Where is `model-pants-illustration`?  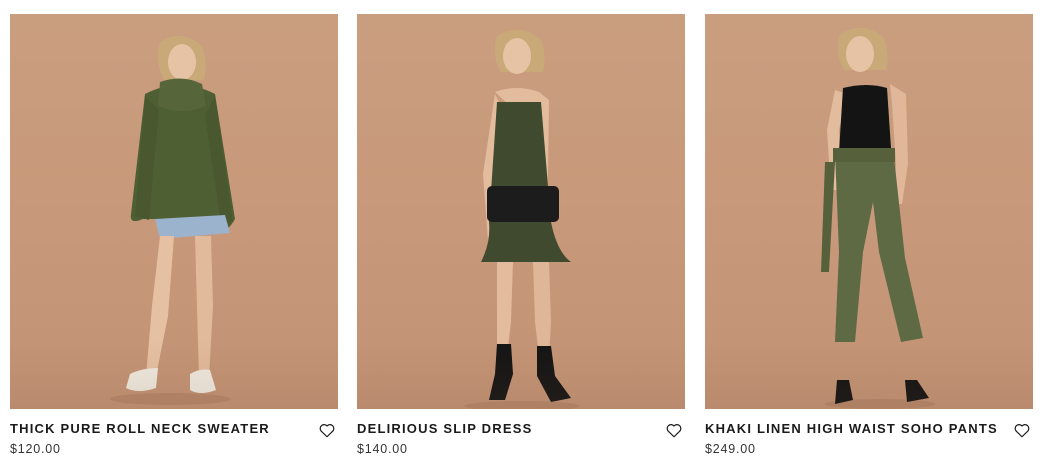
model-pants-illustration is located at coordinates (878, 218).